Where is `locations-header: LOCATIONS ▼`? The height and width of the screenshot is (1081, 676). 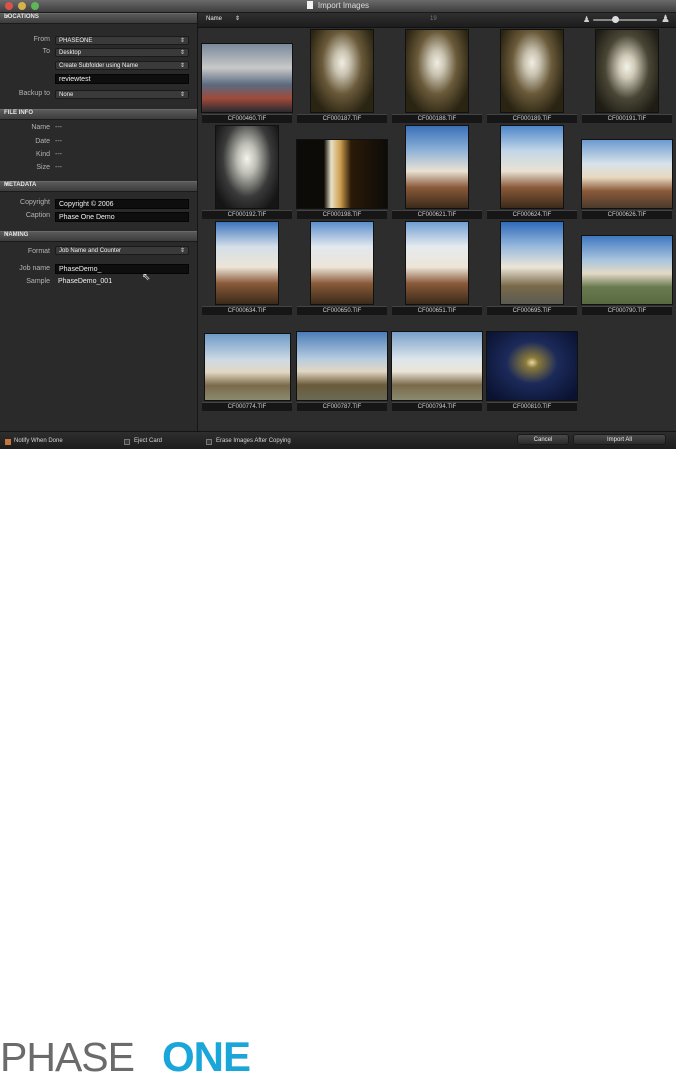 locations-header: LOCATIONS ▼ is located at coordinates (98, 18).